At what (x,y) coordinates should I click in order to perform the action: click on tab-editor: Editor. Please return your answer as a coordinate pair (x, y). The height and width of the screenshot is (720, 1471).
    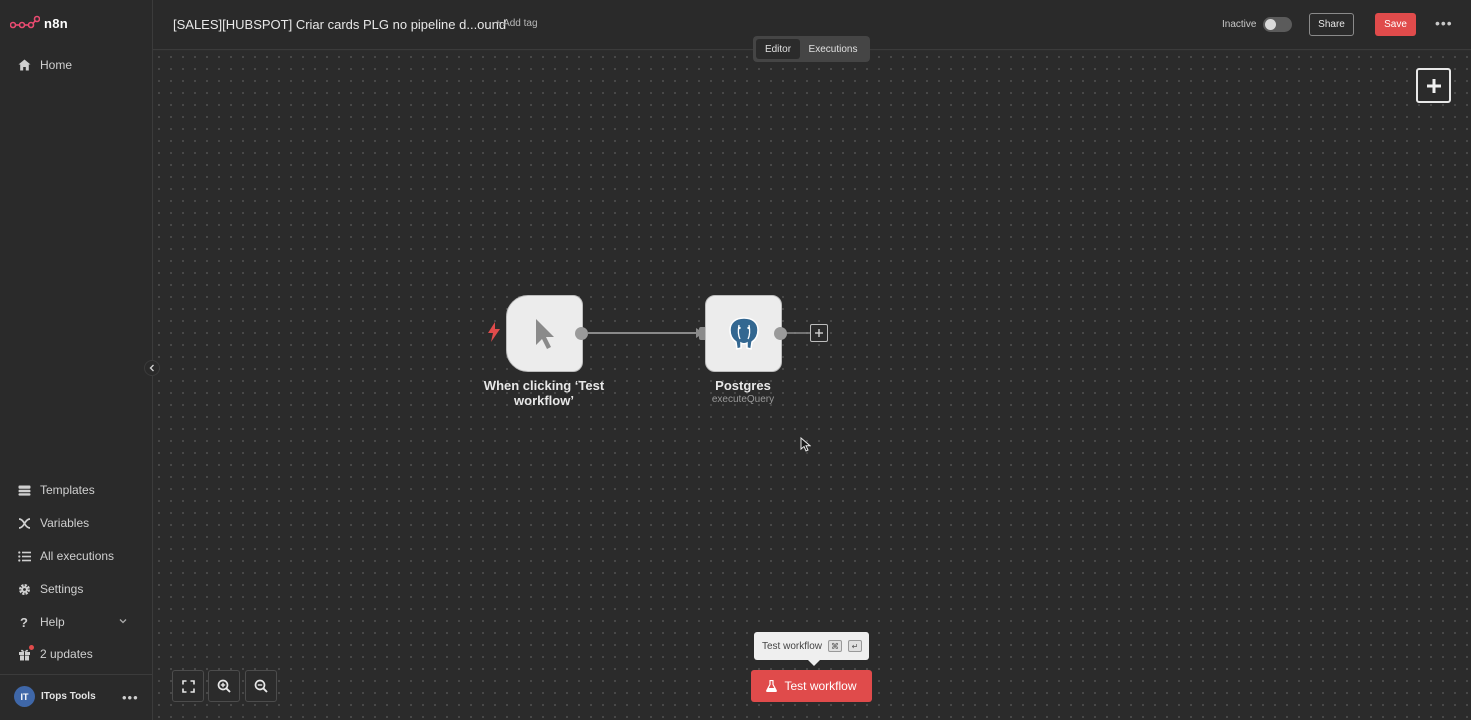
    Looking at the image, I should click on (778, 49).